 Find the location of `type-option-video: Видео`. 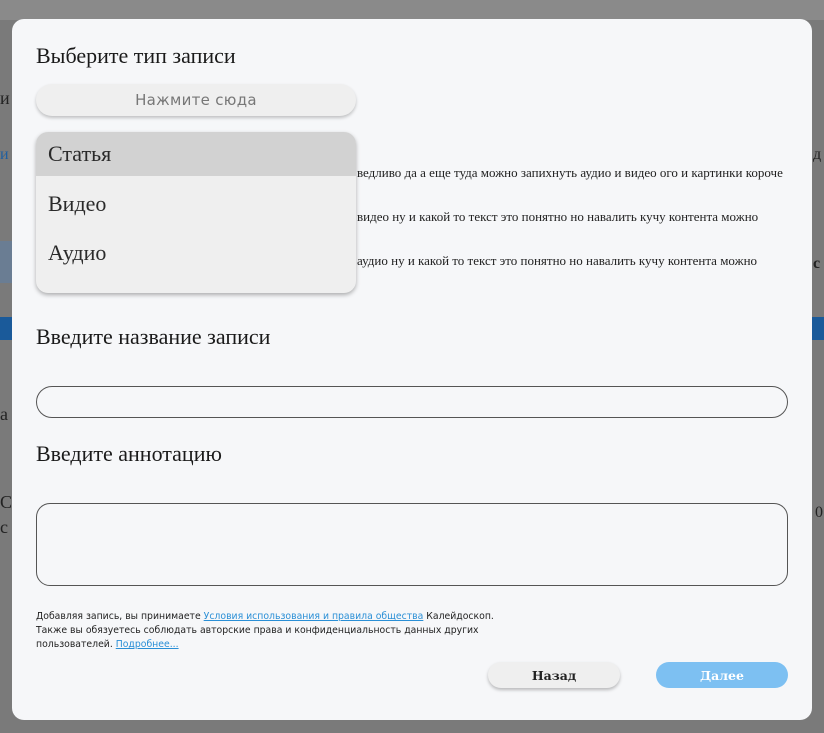

type-option-video: Видео is located at coordinates (196, 204).